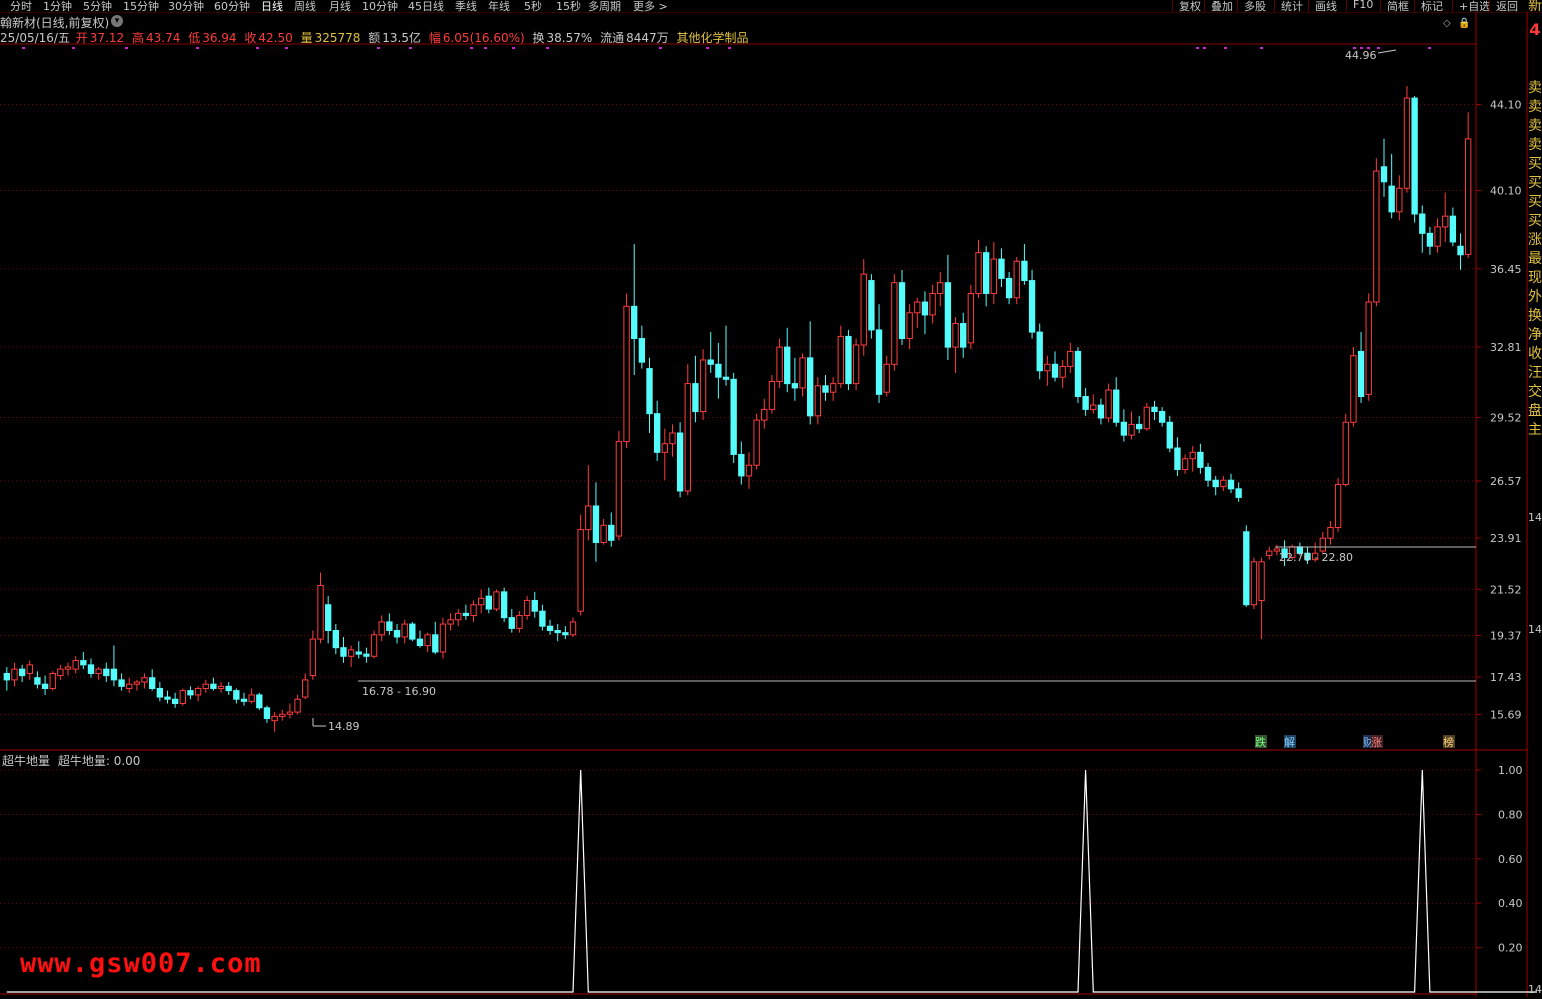  What do you see at coordinates (1260, 742) in the screenshot?
I see `event-tag: 跌` at bounding box center [1260, 742].